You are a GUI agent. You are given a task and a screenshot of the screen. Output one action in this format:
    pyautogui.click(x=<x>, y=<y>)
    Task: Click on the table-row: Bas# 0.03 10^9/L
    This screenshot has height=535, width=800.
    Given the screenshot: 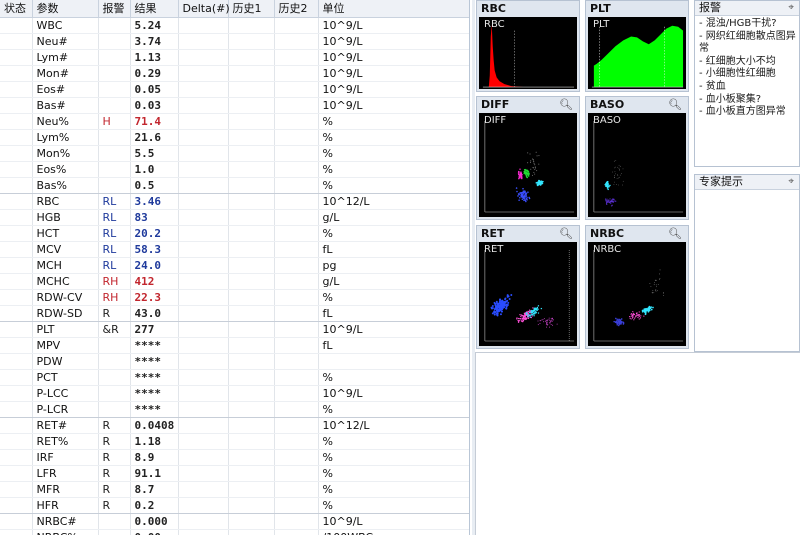 What is the action you would take?
    pyautogui.click(x=234, y=105)
    